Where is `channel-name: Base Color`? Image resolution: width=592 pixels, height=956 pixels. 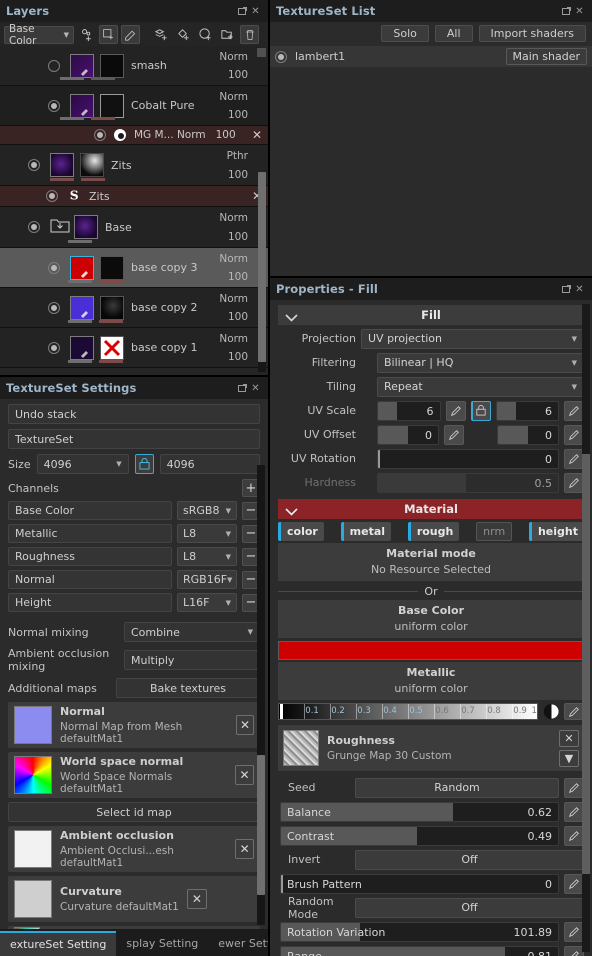
channel-name: Base Color is located at coordinates (90, 510).